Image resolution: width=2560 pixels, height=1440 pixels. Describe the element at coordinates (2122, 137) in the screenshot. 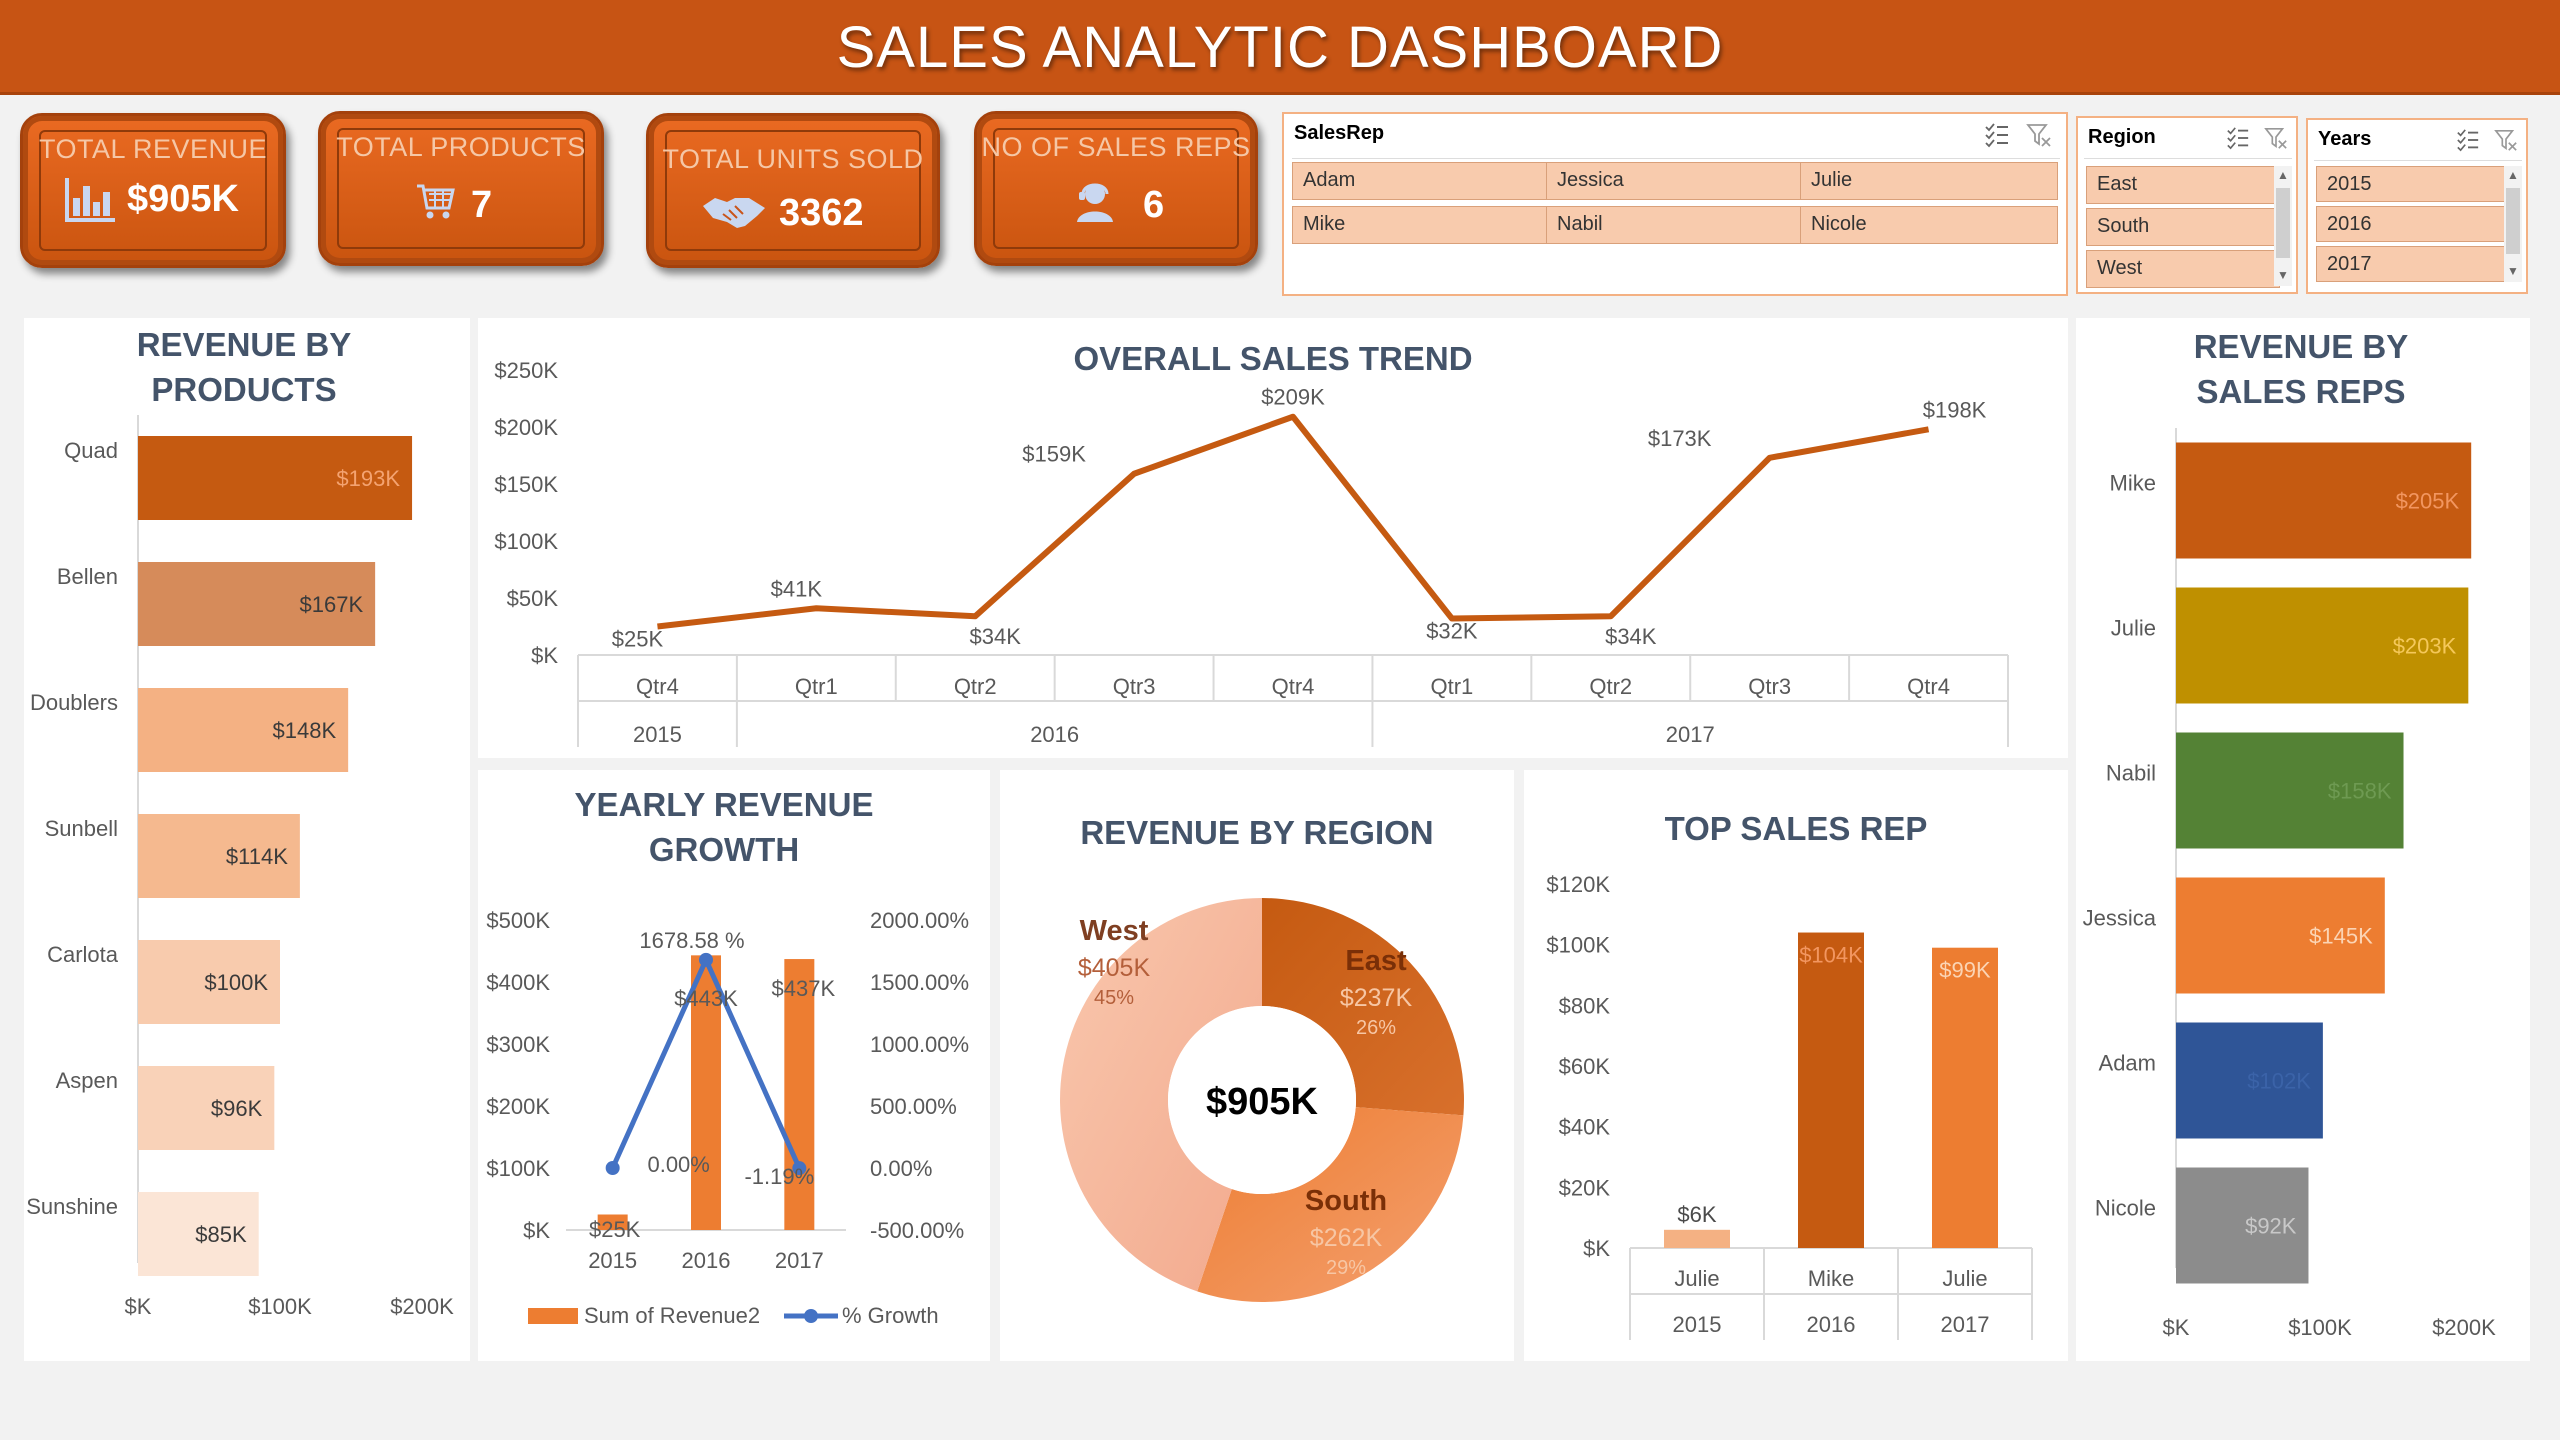

I see `slicer-title: Region` at that location.